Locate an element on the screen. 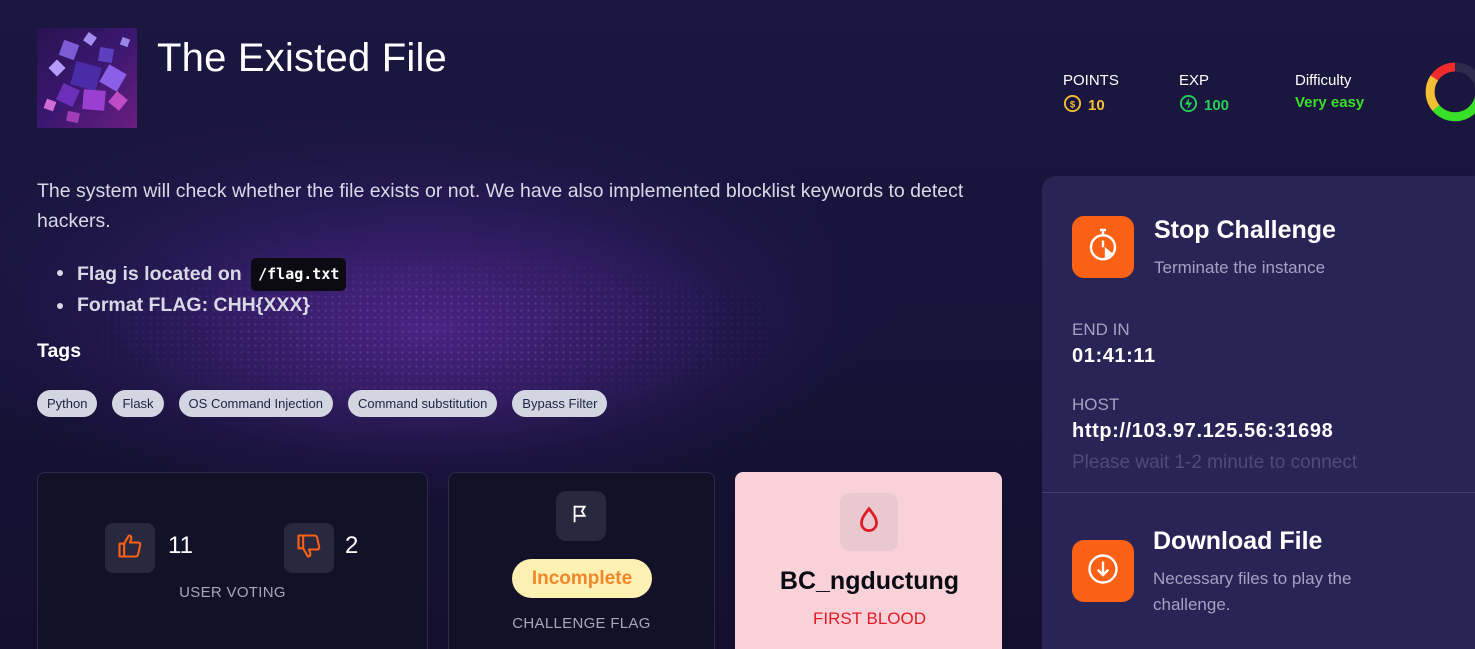 The image size is (1475, 649). challenge-flag-card: Incomplete CHALLENGE FLAG is located at coordinates (581, 560).